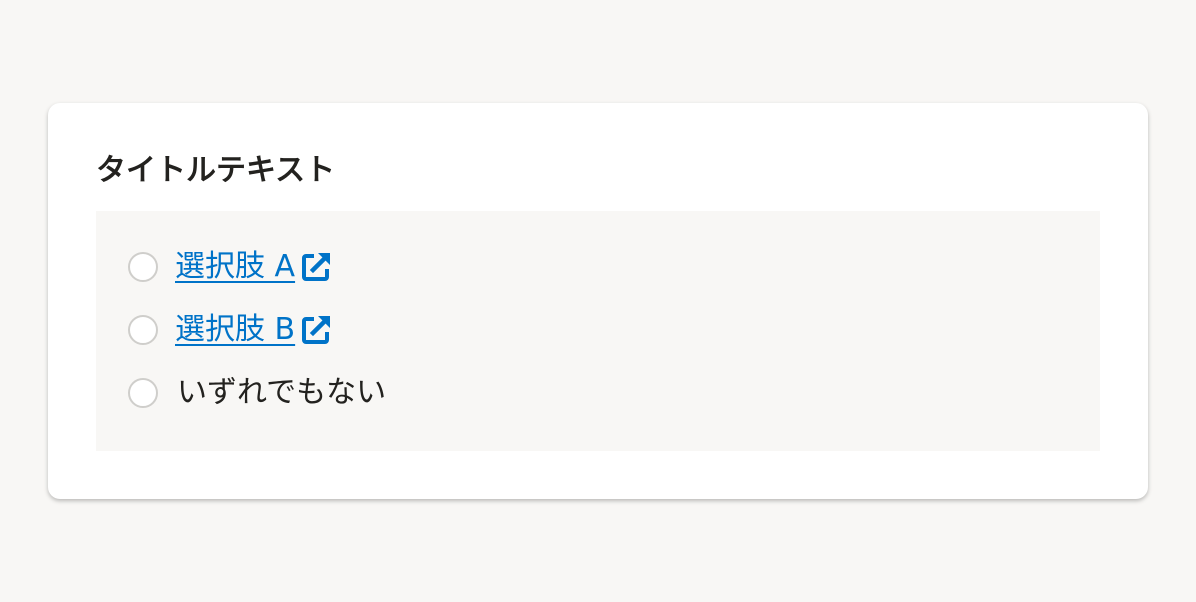 This screenshot has height=602, width=1196. I want to click on card-title: タイトルテキスト, so click(216, 170).